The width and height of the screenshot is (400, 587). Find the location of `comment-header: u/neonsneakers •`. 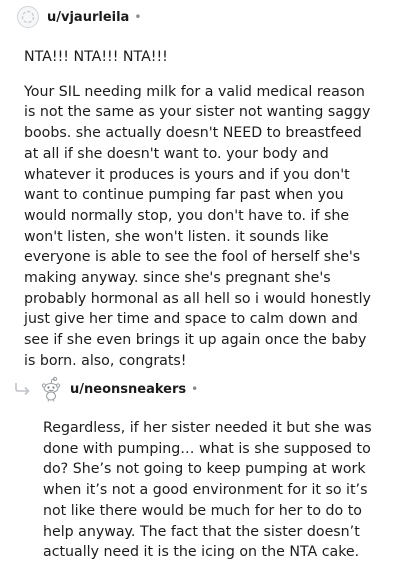

comment-header: u/neonsneakers • is located at coordinates (200, 389).